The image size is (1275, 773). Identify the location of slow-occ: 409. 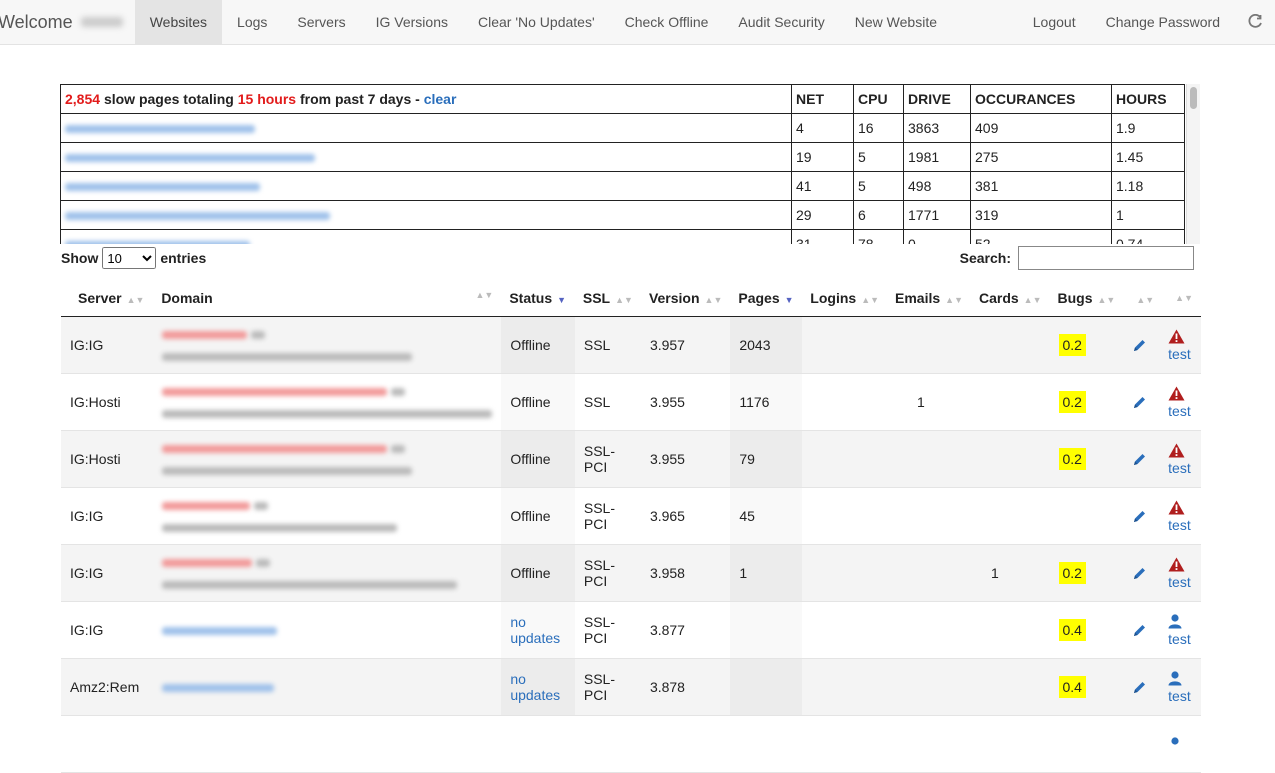
(1041, 128).